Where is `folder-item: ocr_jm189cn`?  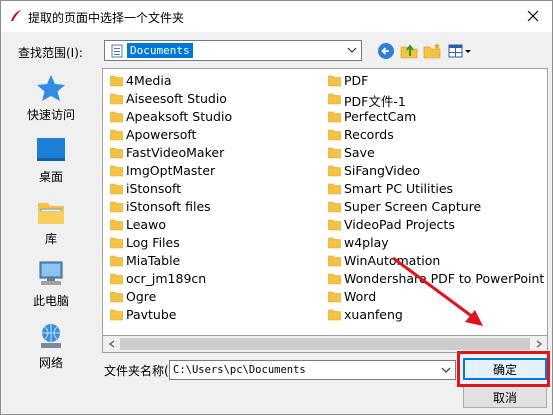 folder-item: ocr_jm189cn is located at coordinates (213, 279).